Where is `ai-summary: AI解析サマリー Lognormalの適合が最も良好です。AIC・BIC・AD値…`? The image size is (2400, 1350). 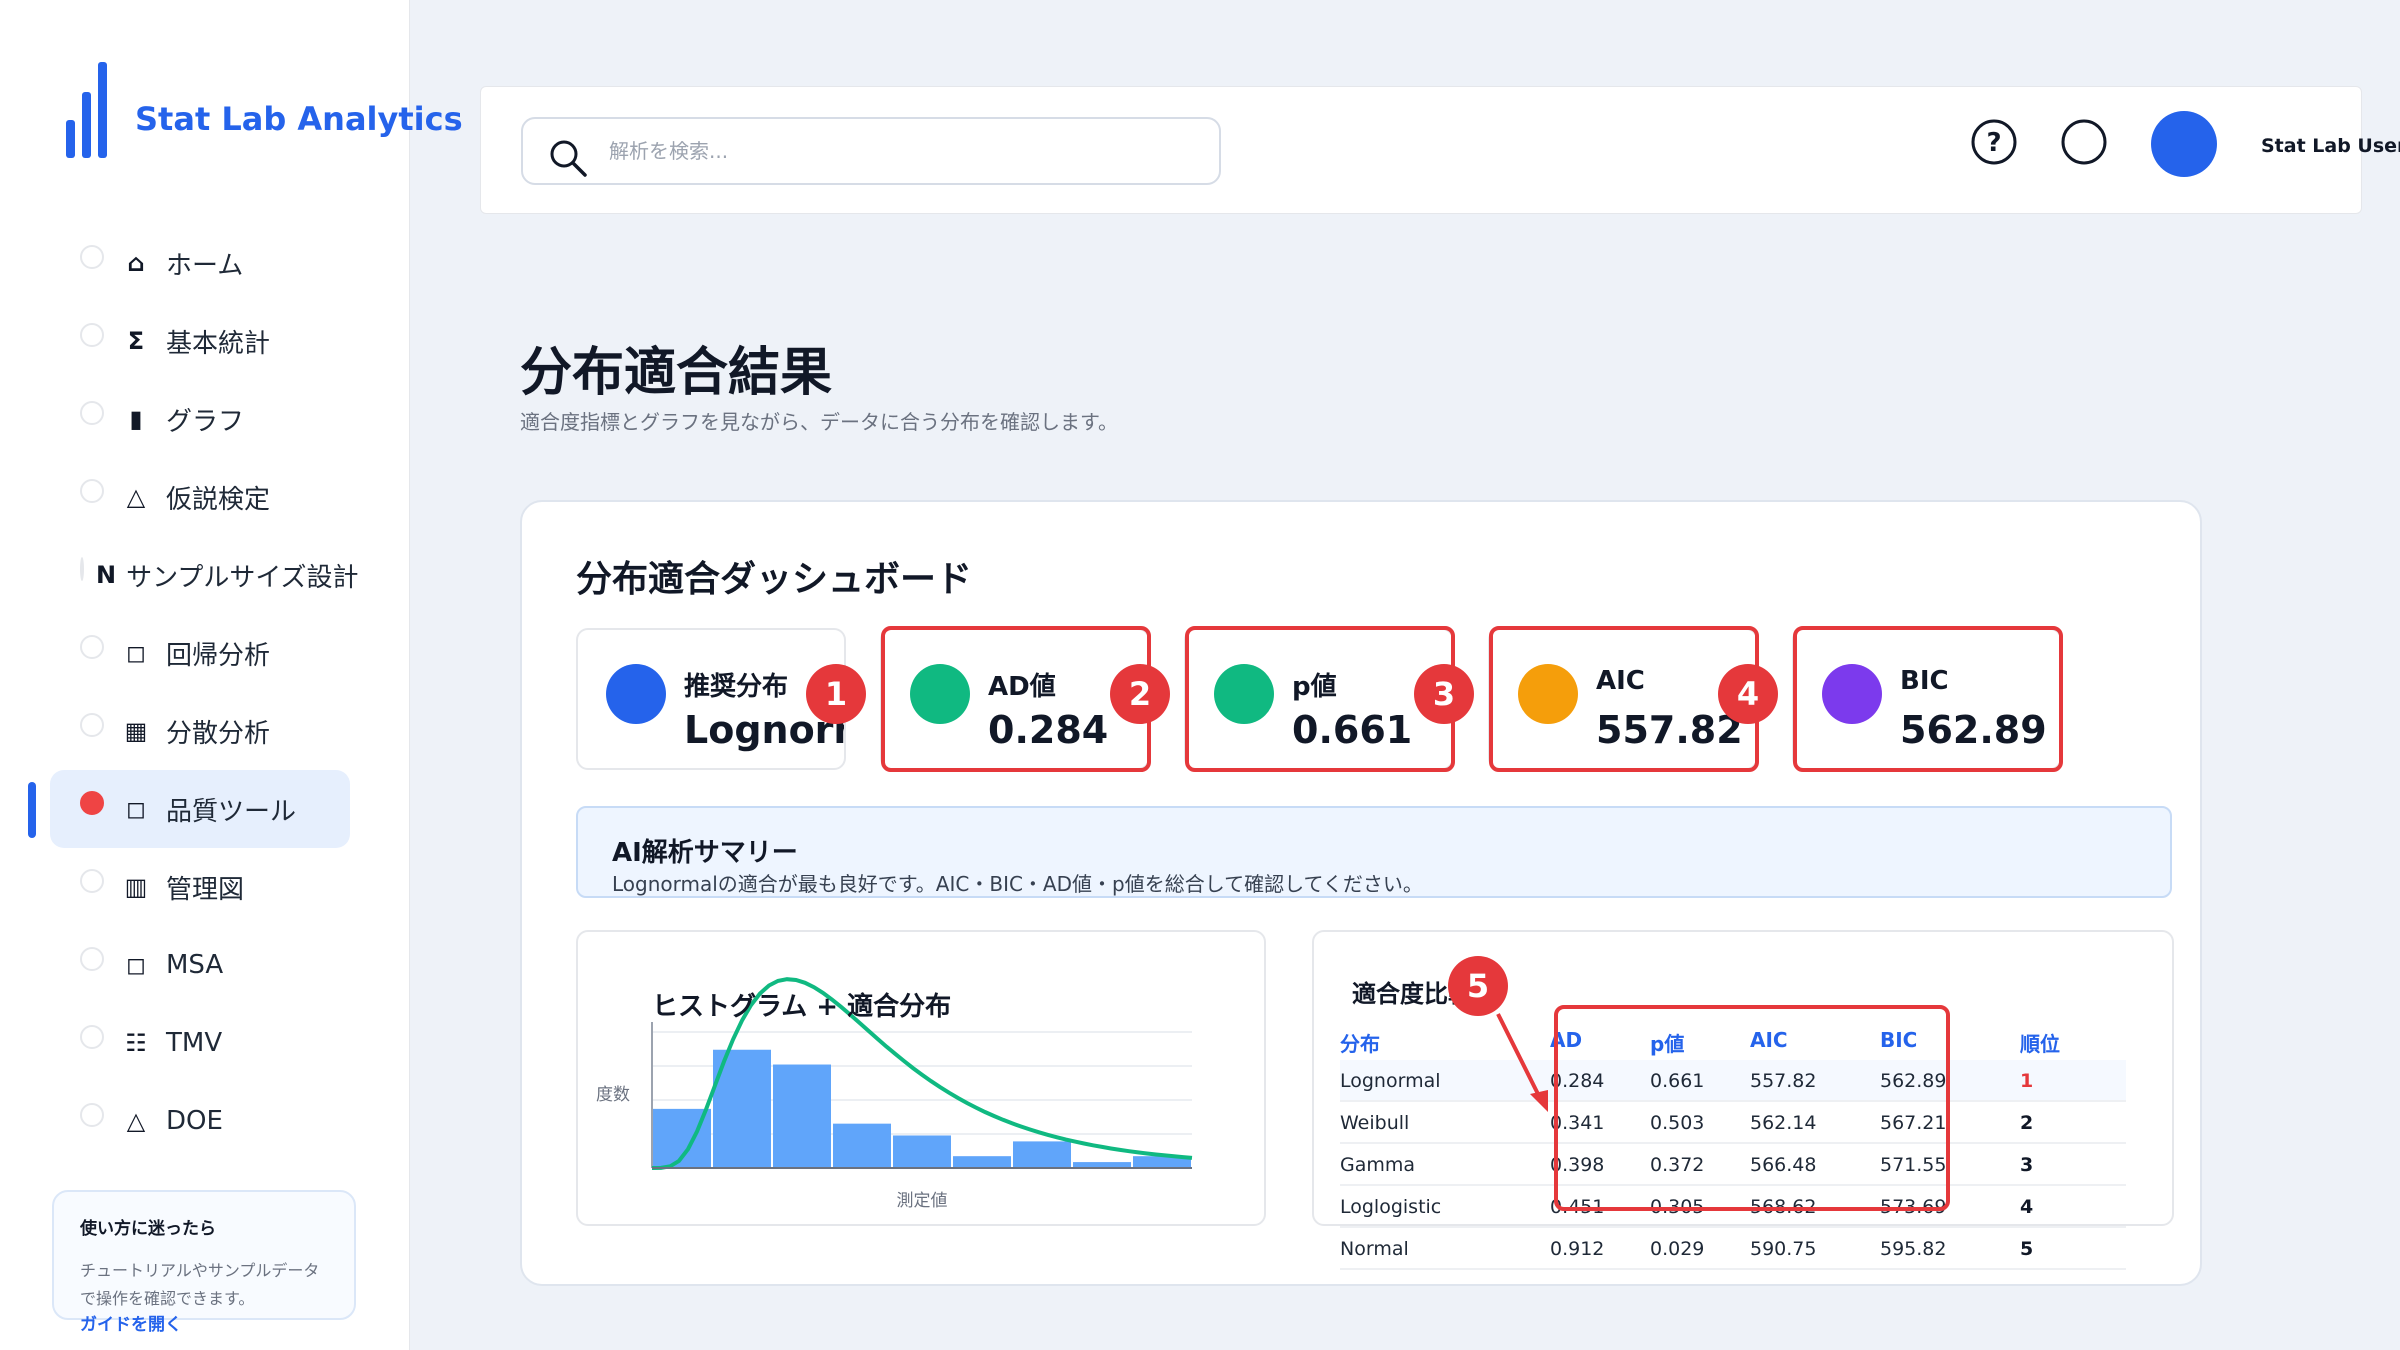 ai-summary: AI解析サマリー Lognormalの適合が最も良好です。AIC・BIC・AD値… is located at coordinates (1374, 852).